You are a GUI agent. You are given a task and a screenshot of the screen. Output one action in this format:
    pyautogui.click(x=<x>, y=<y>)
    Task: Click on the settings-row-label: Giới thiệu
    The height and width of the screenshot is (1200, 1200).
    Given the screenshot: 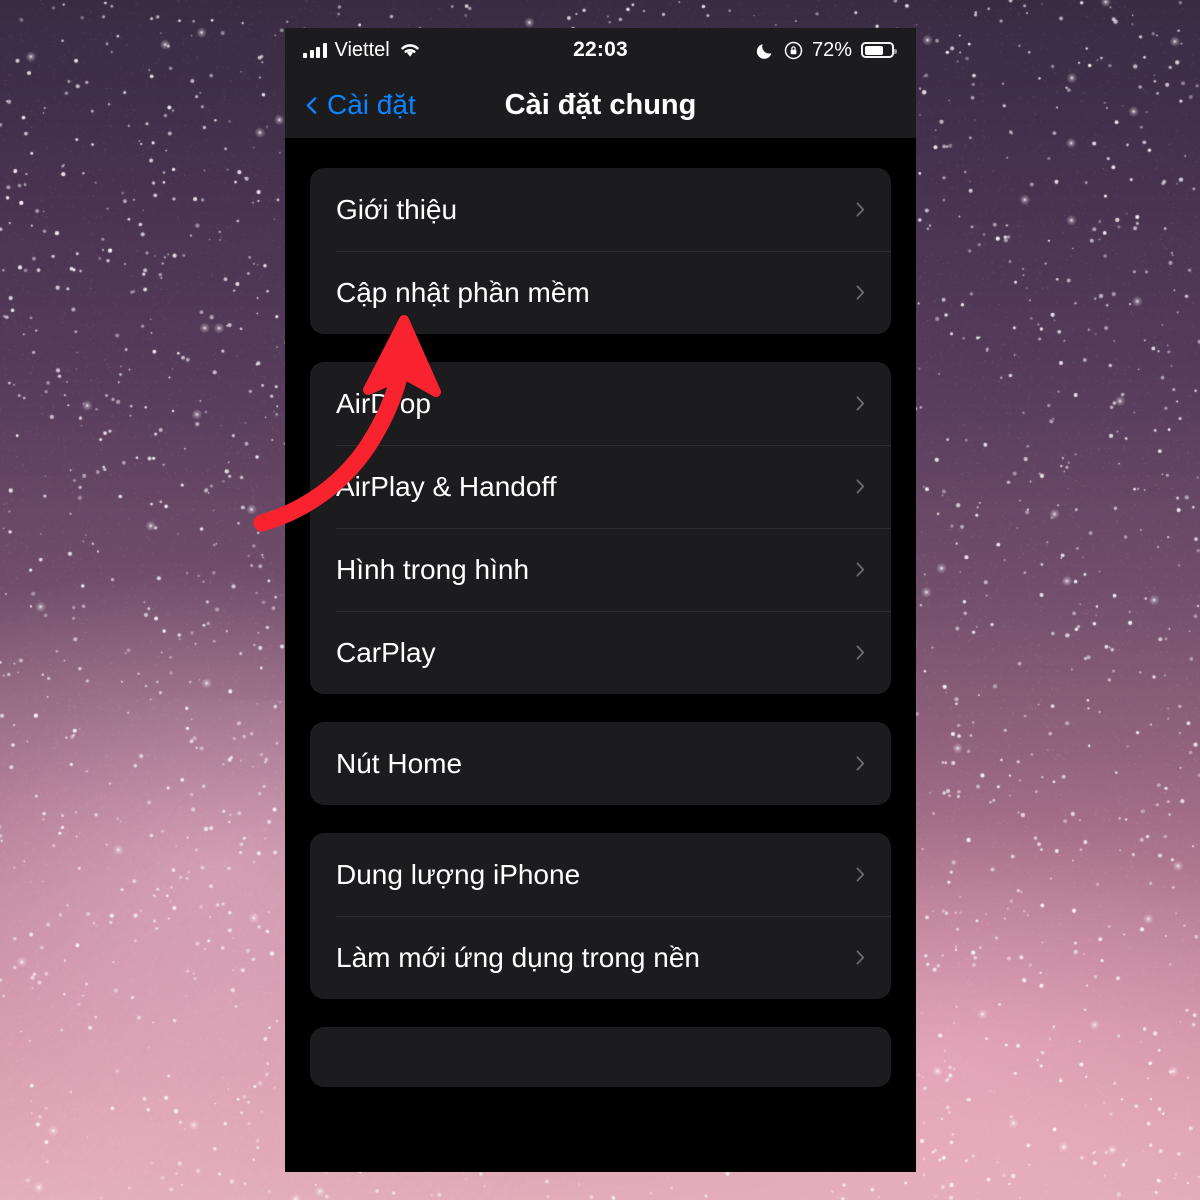 What is the action you would take?
    pyautogui.click(x=397, y=209)
    